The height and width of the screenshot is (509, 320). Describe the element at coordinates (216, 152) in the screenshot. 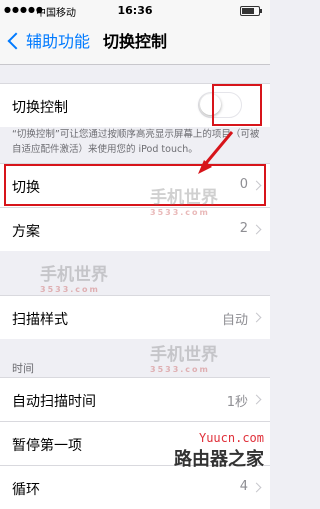

I see `annotation-arrow` at that location.